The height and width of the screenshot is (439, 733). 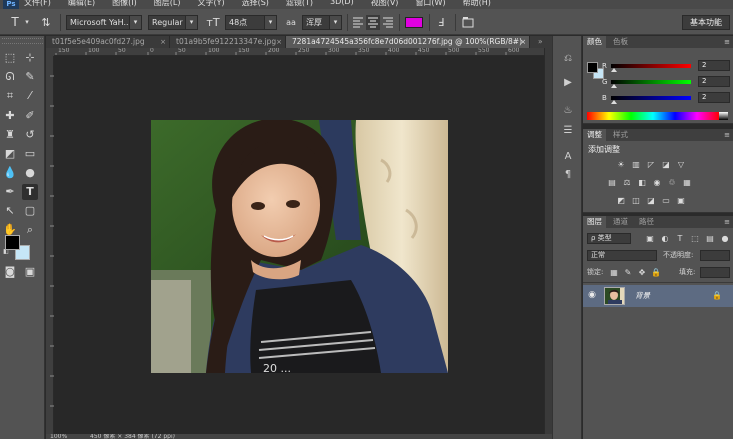 I want to click on history-brush-tool-icon: ↺, so click(x=30, y=135).